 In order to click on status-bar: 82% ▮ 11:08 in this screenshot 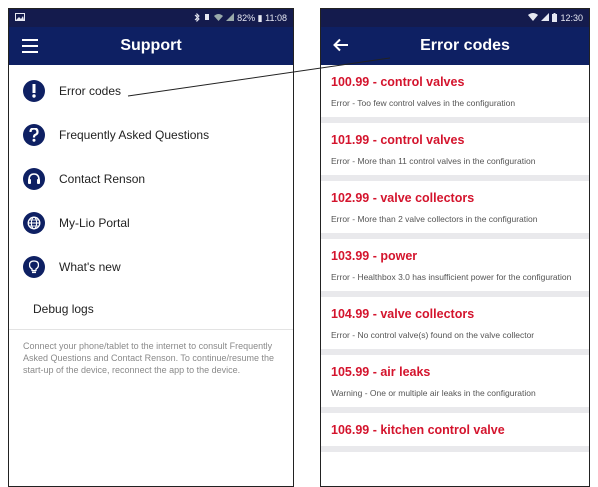, I will do `click(151, 18)`.